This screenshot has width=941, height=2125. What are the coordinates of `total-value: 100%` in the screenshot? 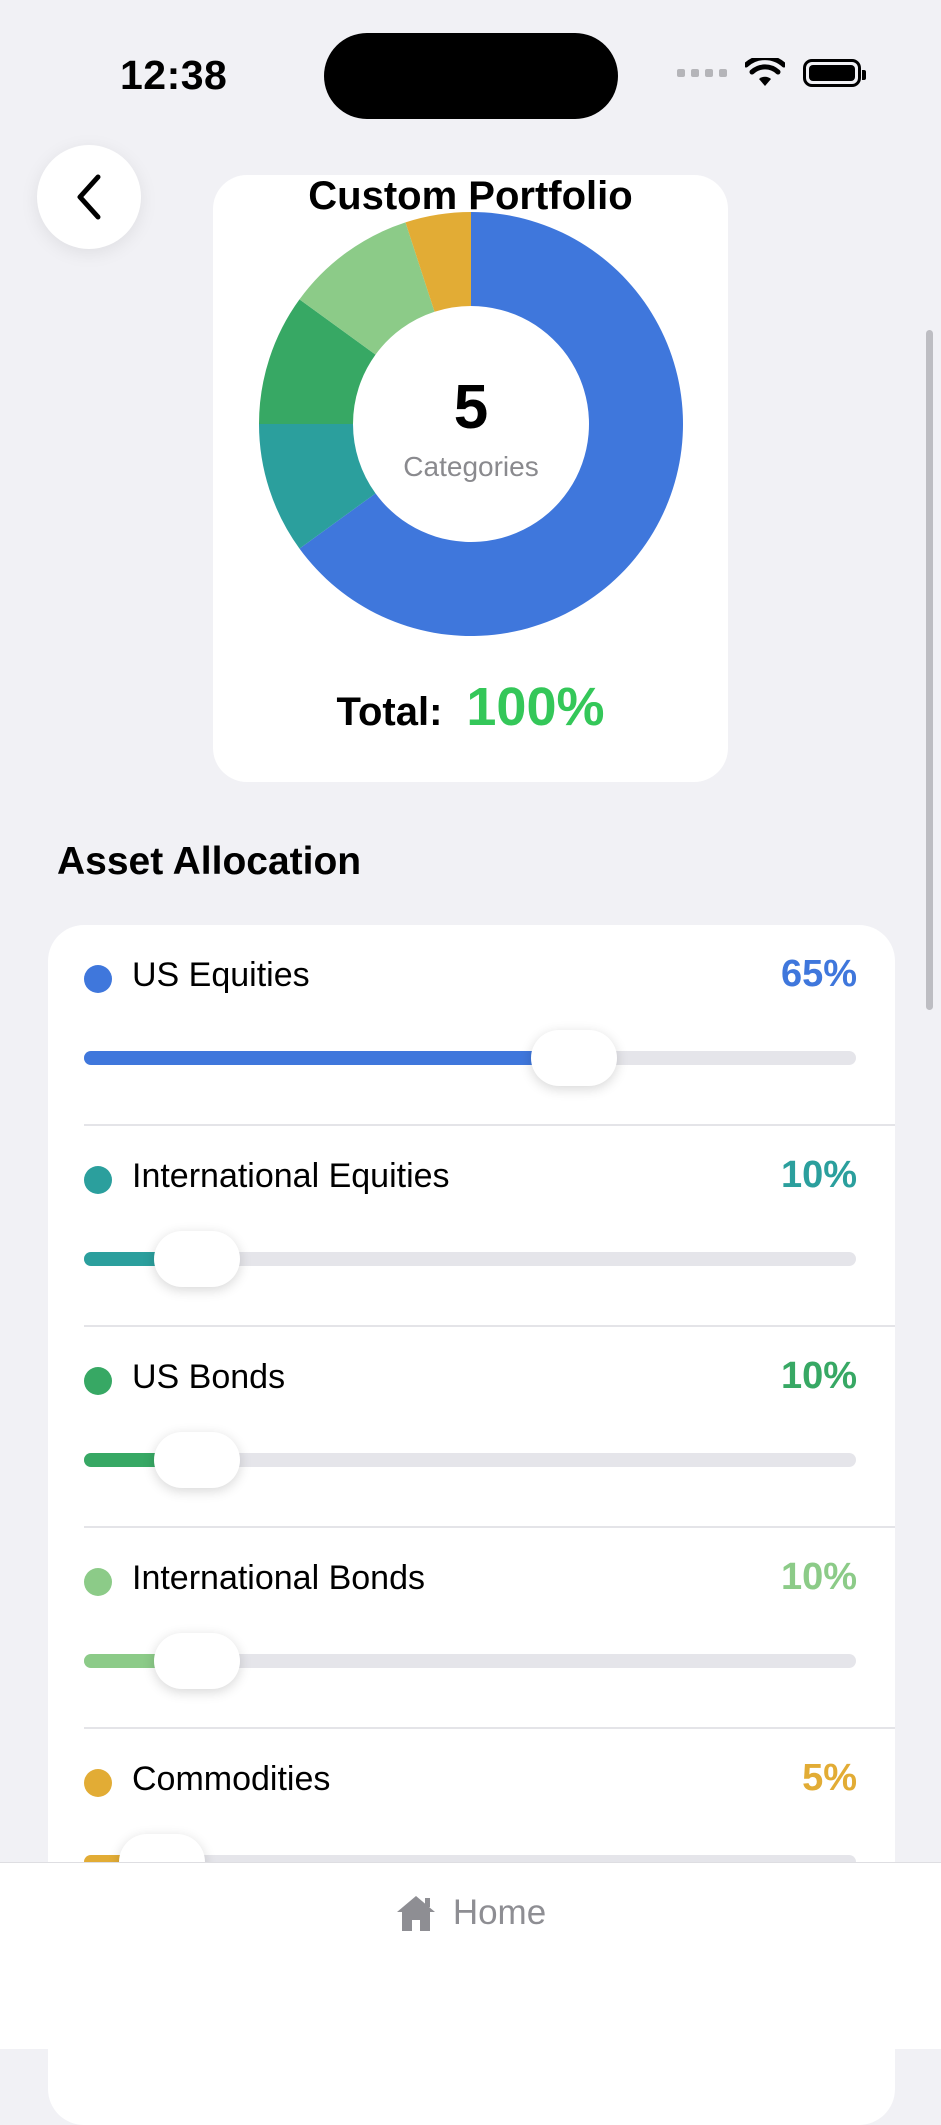 It's located at (535, 707).